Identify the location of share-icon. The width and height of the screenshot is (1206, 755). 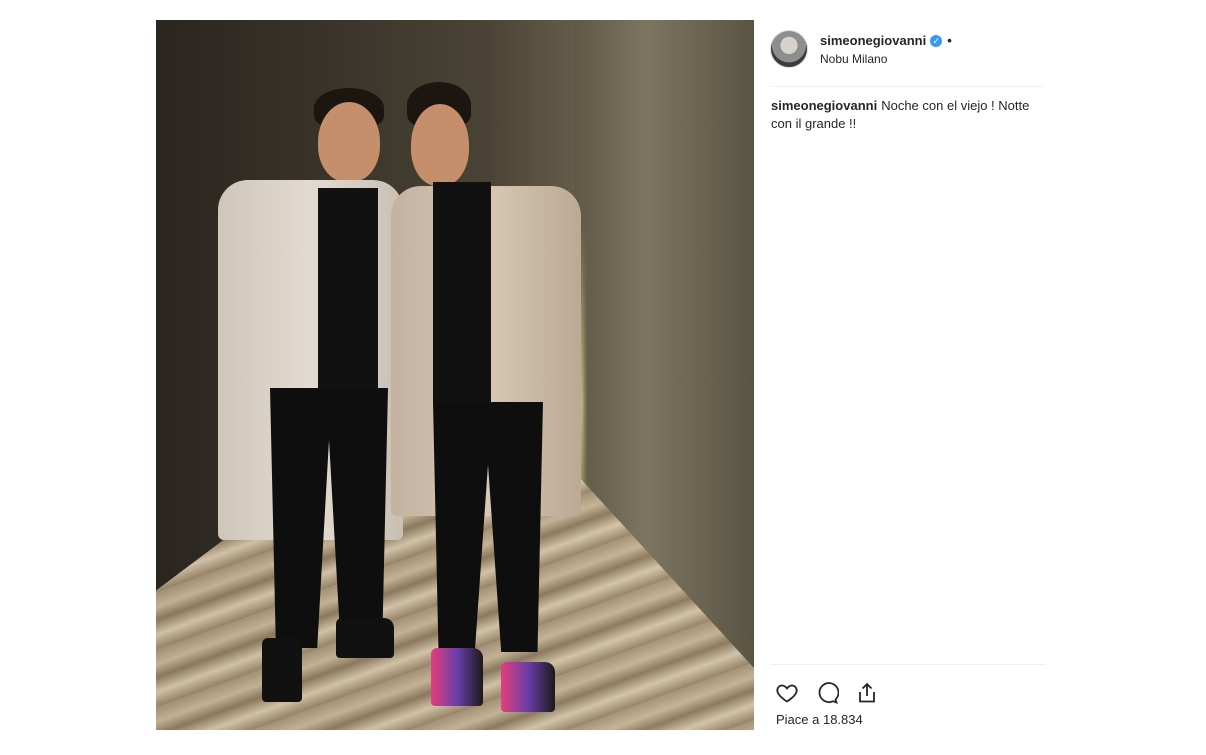
(867, 692).